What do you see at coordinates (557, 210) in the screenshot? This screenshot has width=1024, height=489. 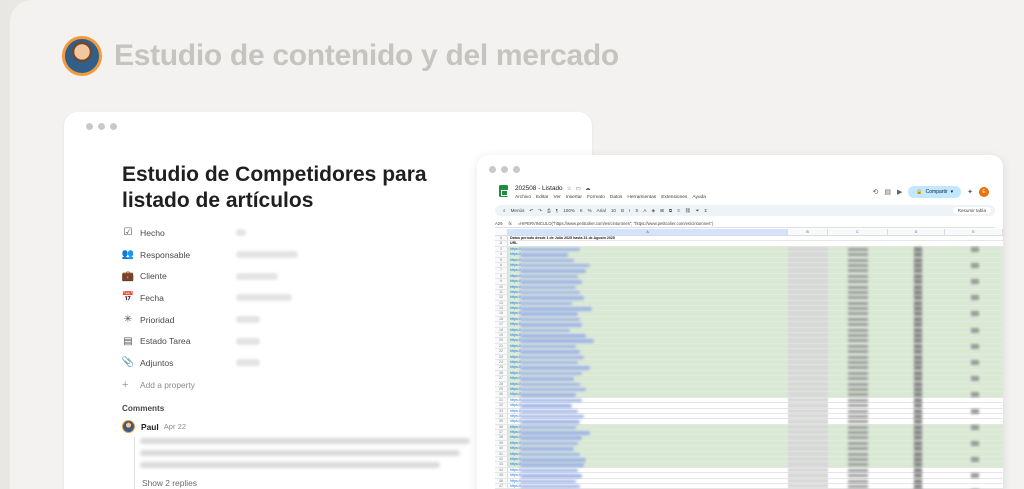 I see `paint-format-icon: ¶` at bounding box center [557, 210].